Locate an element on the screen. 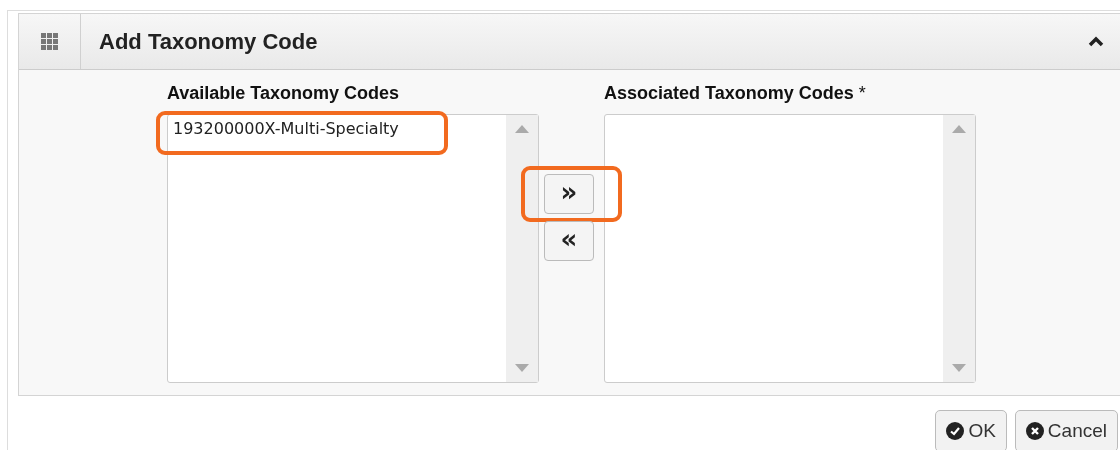 The height and width of the screenshot is (458, 1120). move-button: » is located at coordinates (569, 194).